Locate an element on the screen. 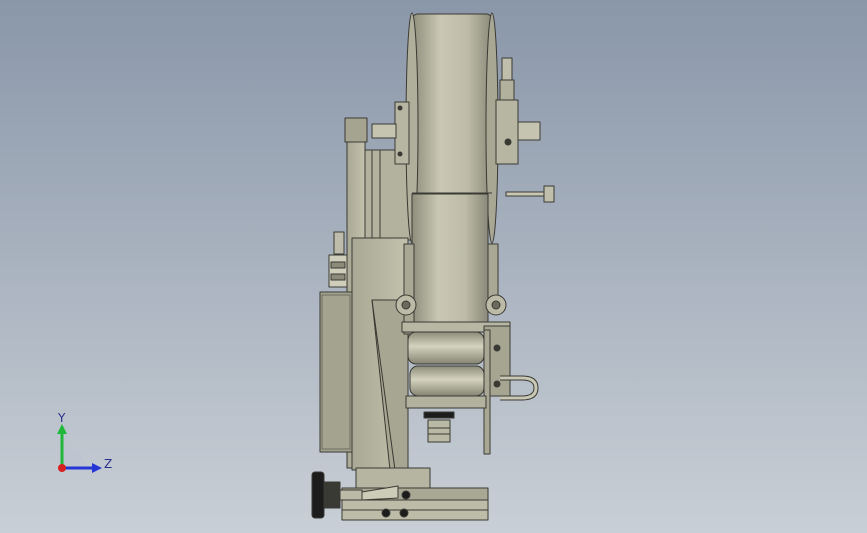  black-block is located at coordinates (439, 415).